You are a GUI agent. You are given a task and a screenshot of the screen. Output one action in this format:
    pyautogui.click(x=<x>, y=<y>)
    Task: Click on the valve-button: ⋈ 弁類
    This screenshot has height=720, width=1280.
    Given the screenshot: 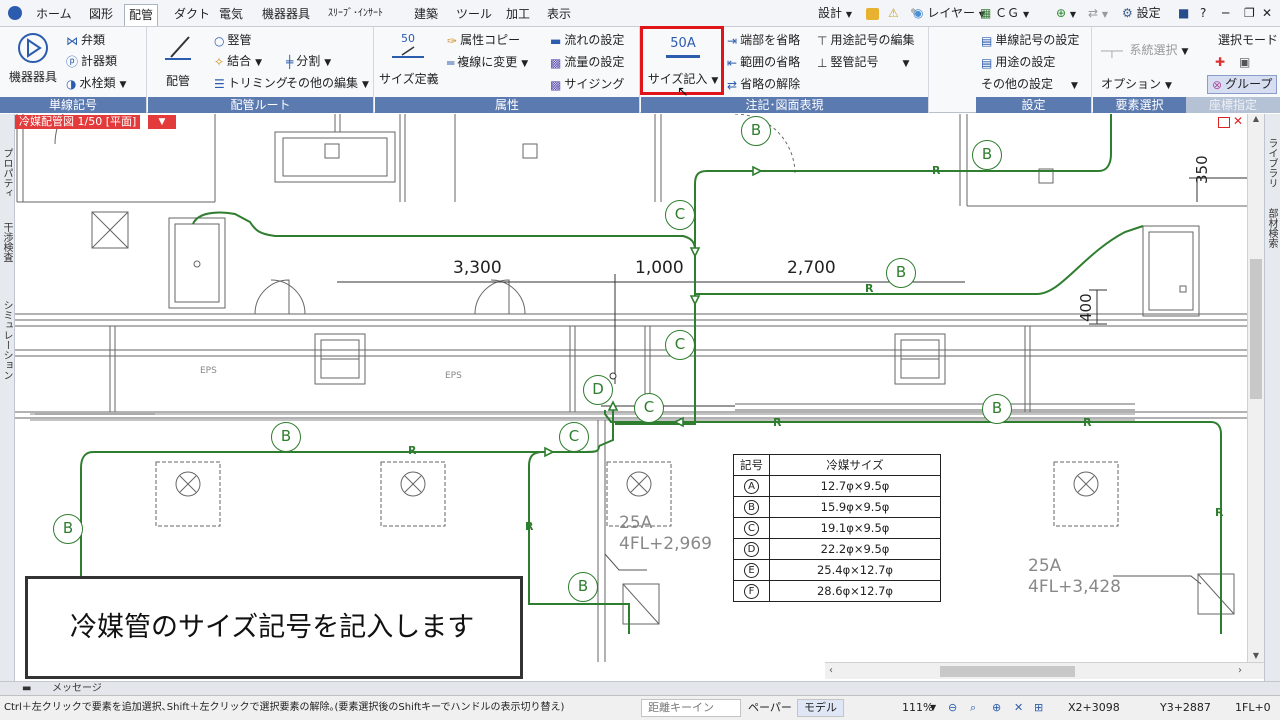 What is the action you would take?
    pyautogui.click(x=85, y=40)
    